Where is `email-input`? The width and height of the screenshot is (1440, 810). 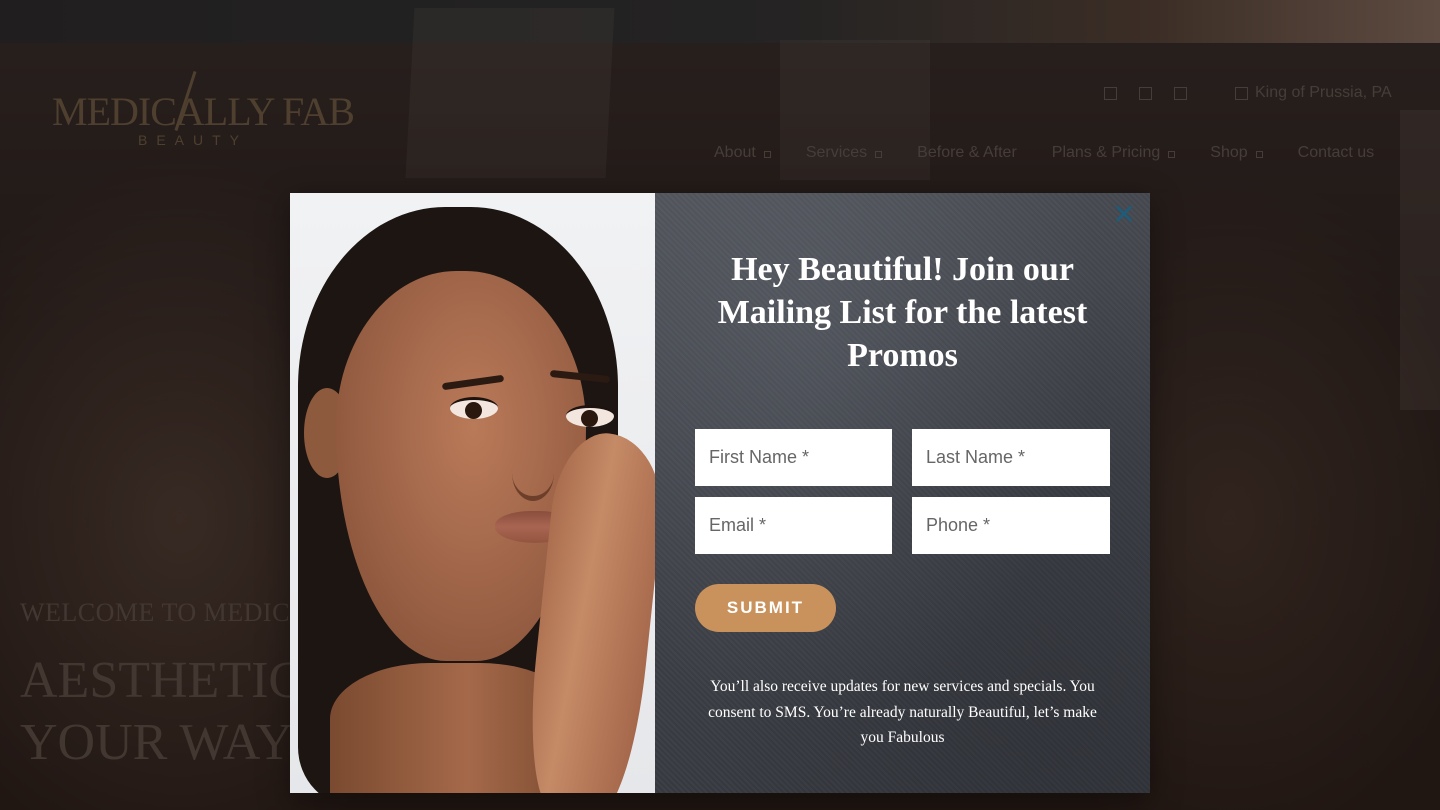 email-input is located at coordinates (793, 525).